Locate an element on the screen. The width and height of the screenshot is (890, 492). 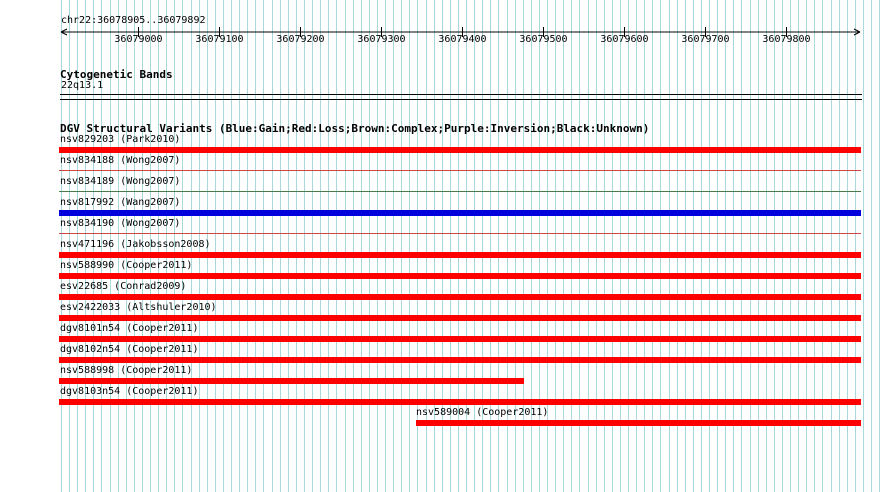
dgv-variant-label: nsv589004 (Cooper2011) is located at coordinates (482, 413).